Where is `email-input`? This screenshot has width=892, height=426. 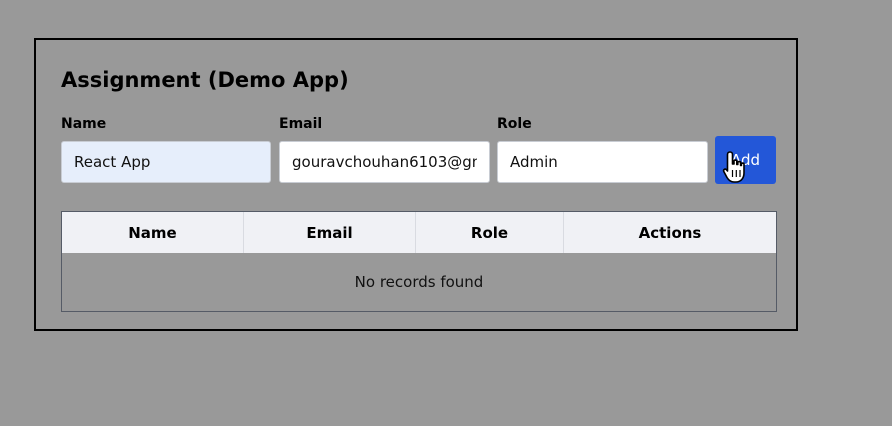 email-input is located at coordinates (384, 162).